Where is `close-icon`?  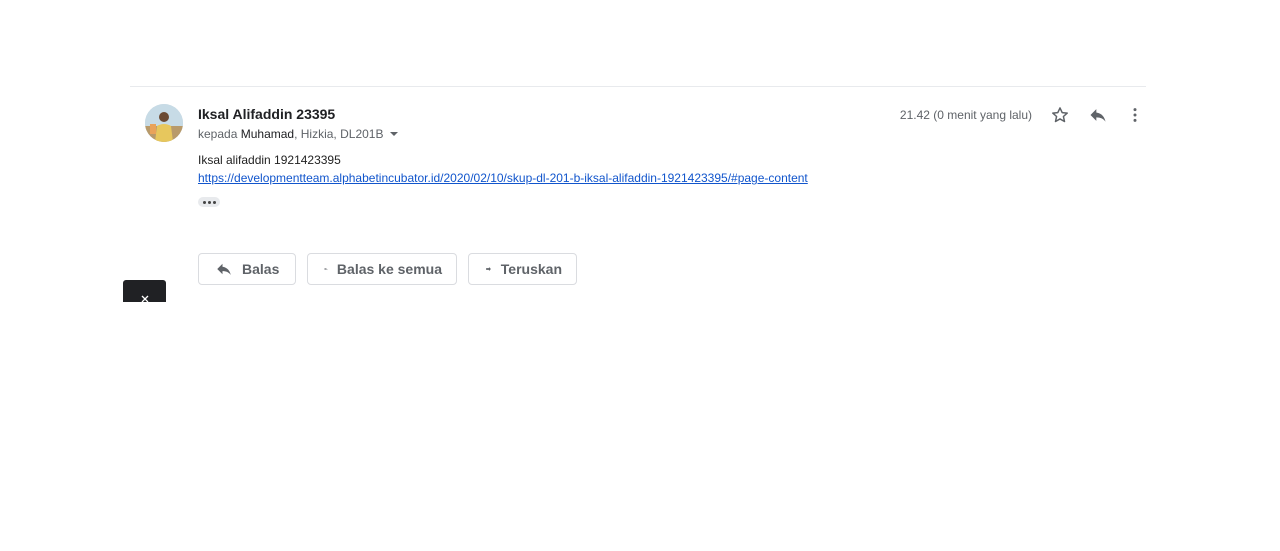
close-icon is located at coordinates (144, 298).